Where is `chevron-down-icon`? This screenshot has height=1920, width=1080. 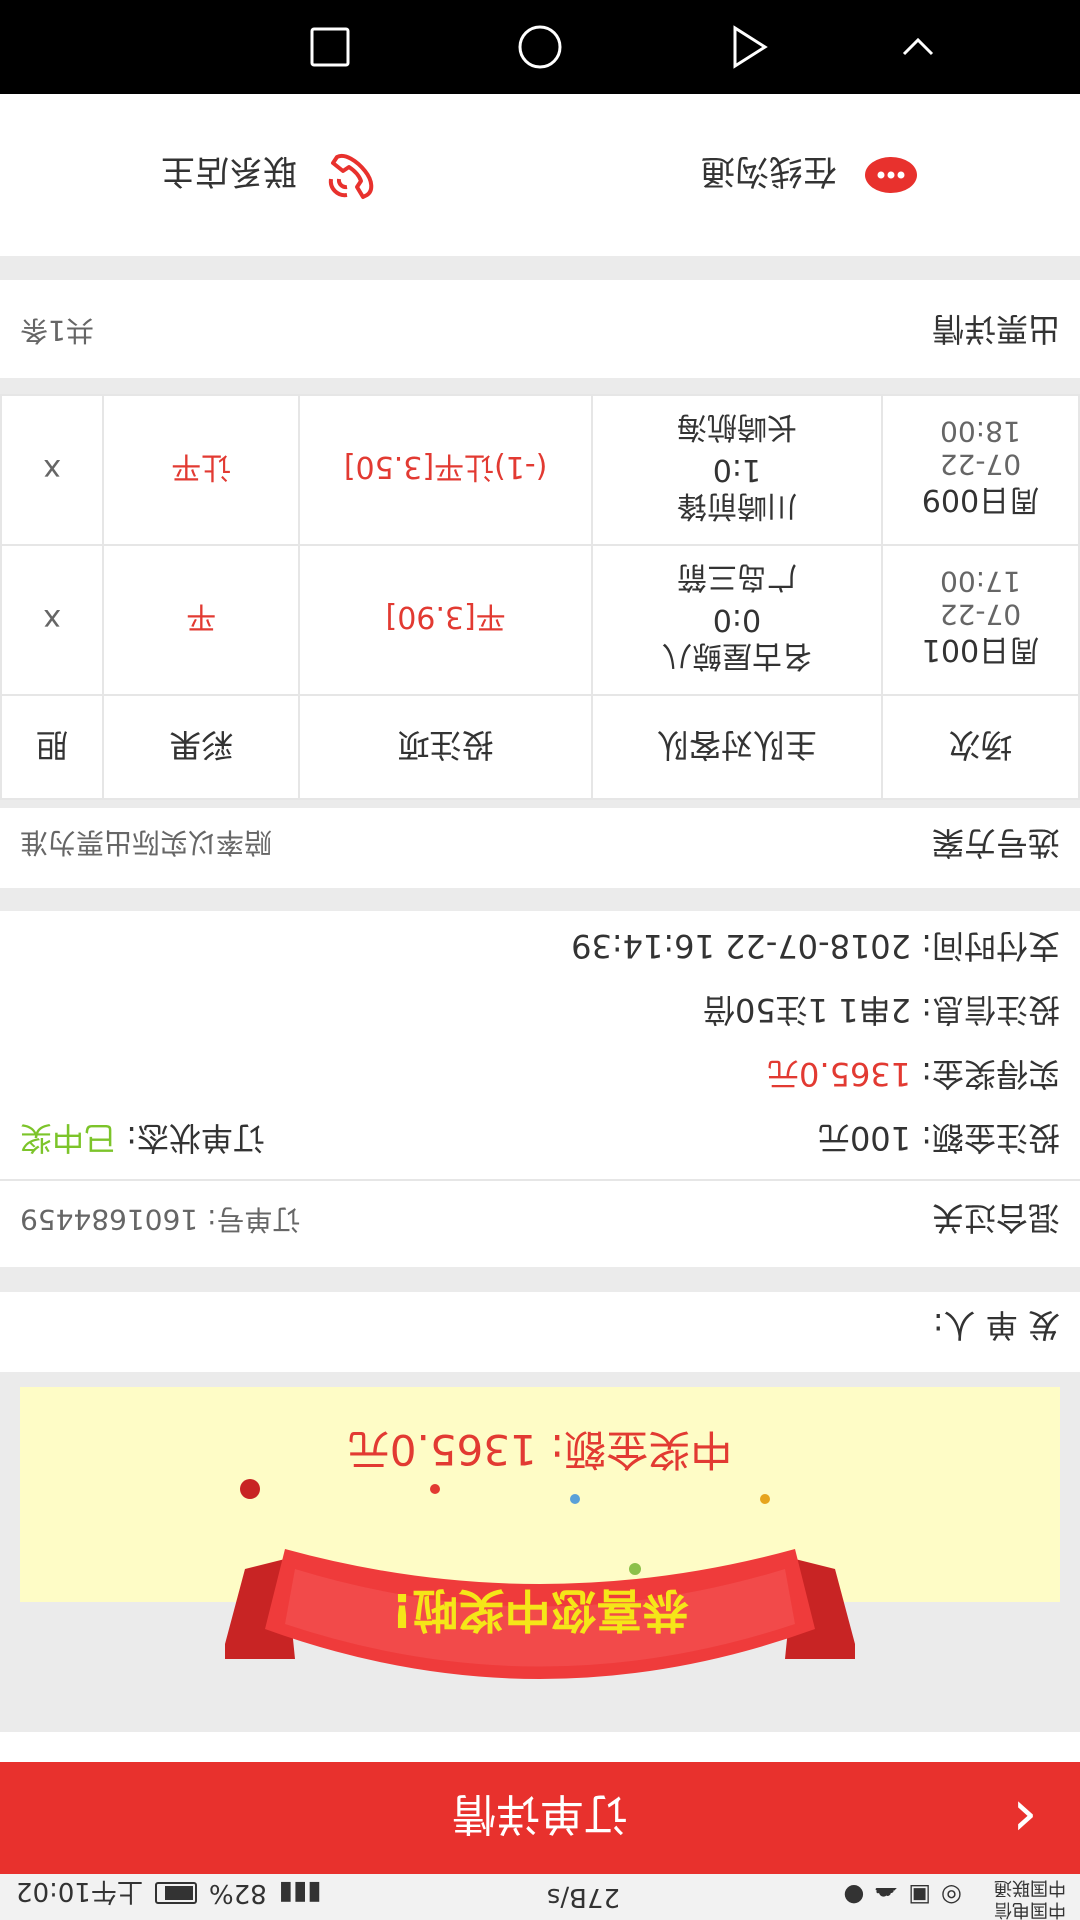 chevron-down-icon is located at coordinates (918, 46).